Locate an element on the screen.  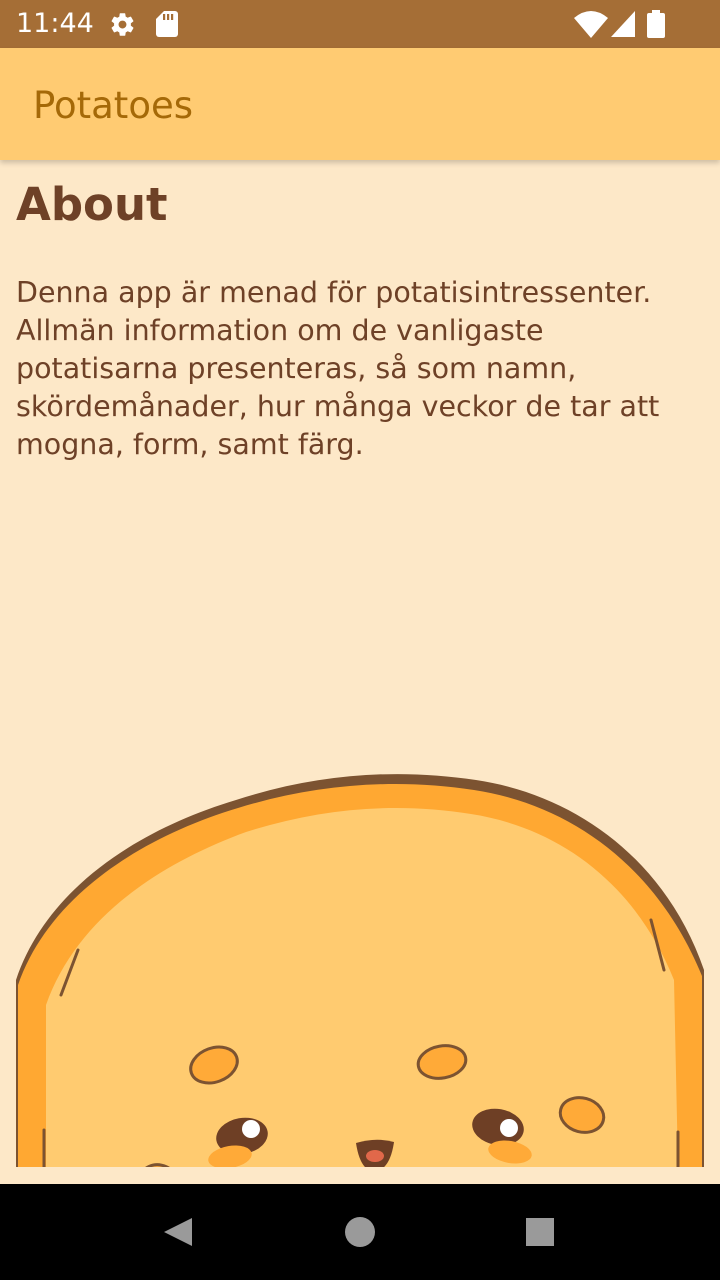
status-time: 11:44 is located at coordinates (55, 23).